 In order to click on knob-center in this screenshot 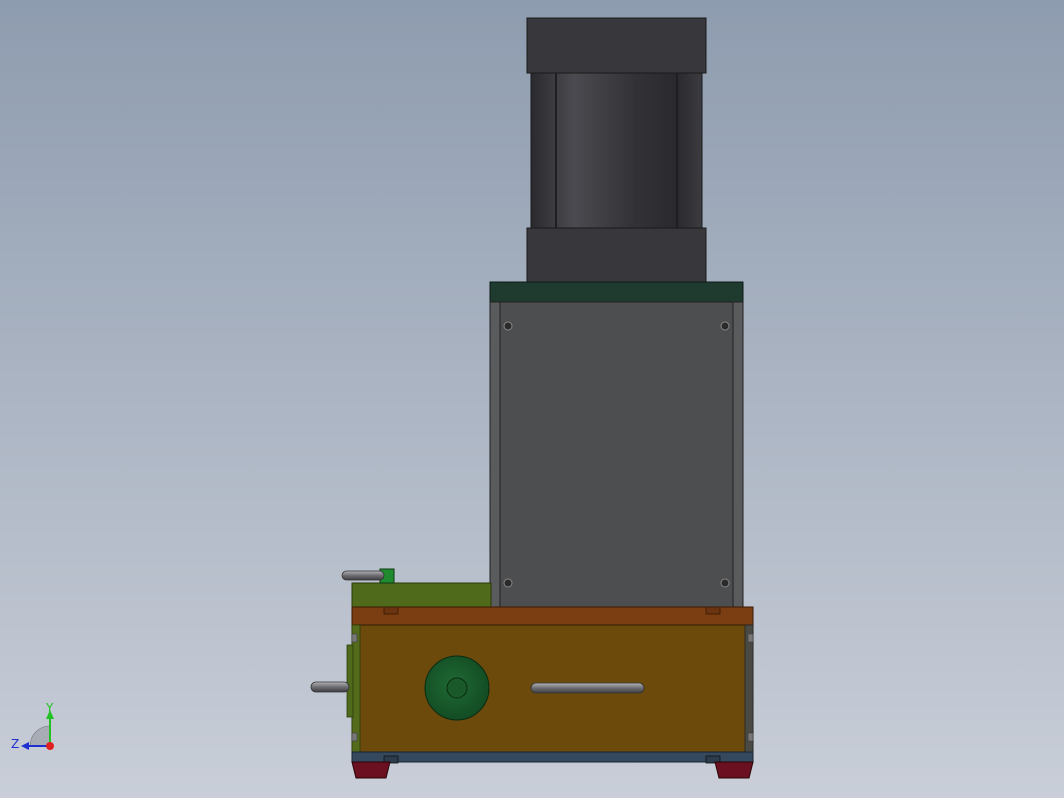, I will do `click(457, 688)`.